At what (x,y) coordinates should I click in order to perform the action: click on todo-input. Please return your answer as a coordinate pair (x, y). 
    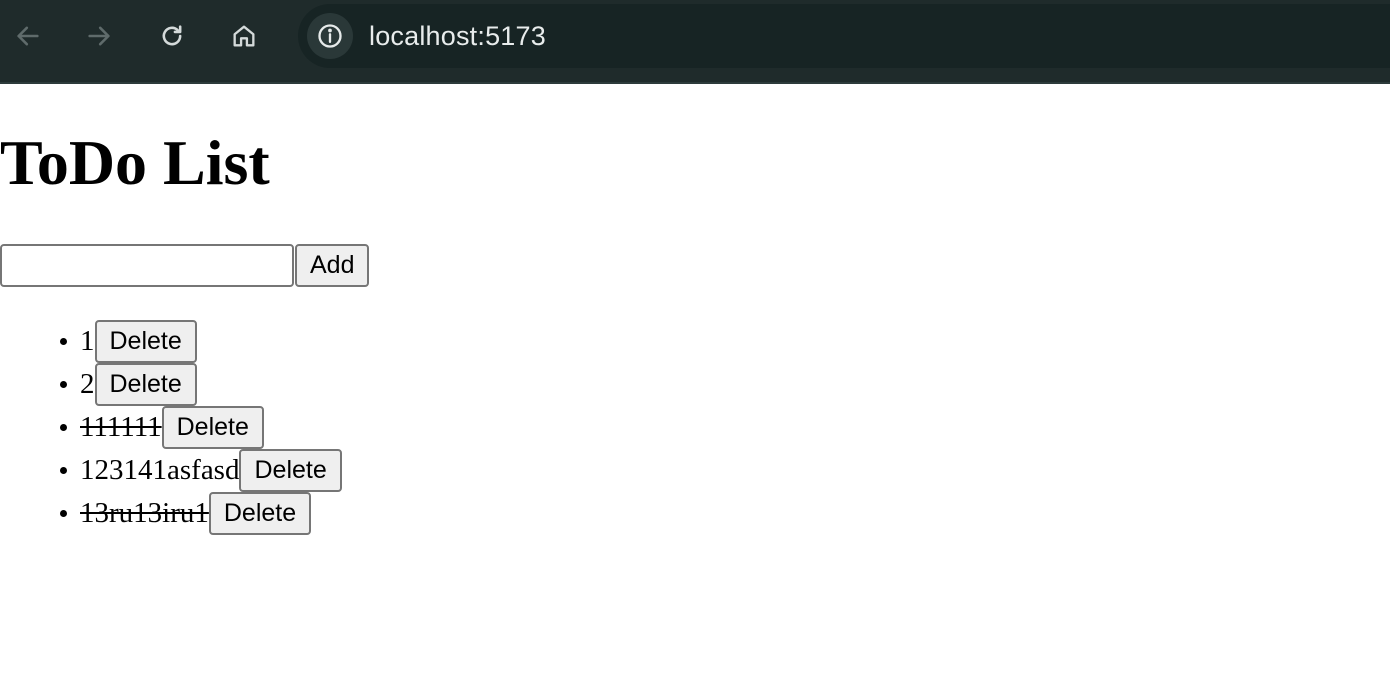
    Looking at the image, I should click on (147, 265).